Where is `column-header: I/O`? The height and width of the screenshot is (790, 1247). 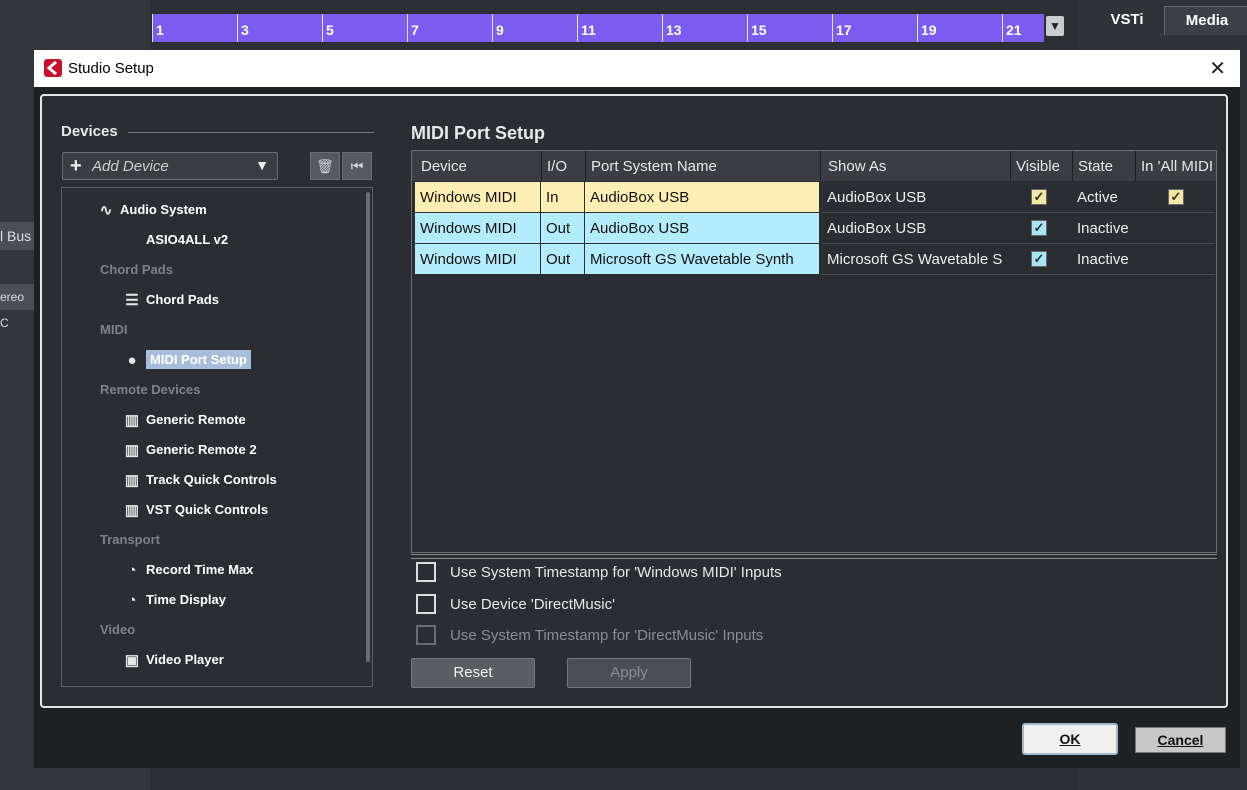 column-header: I/O is located at coordinates (557, 166).